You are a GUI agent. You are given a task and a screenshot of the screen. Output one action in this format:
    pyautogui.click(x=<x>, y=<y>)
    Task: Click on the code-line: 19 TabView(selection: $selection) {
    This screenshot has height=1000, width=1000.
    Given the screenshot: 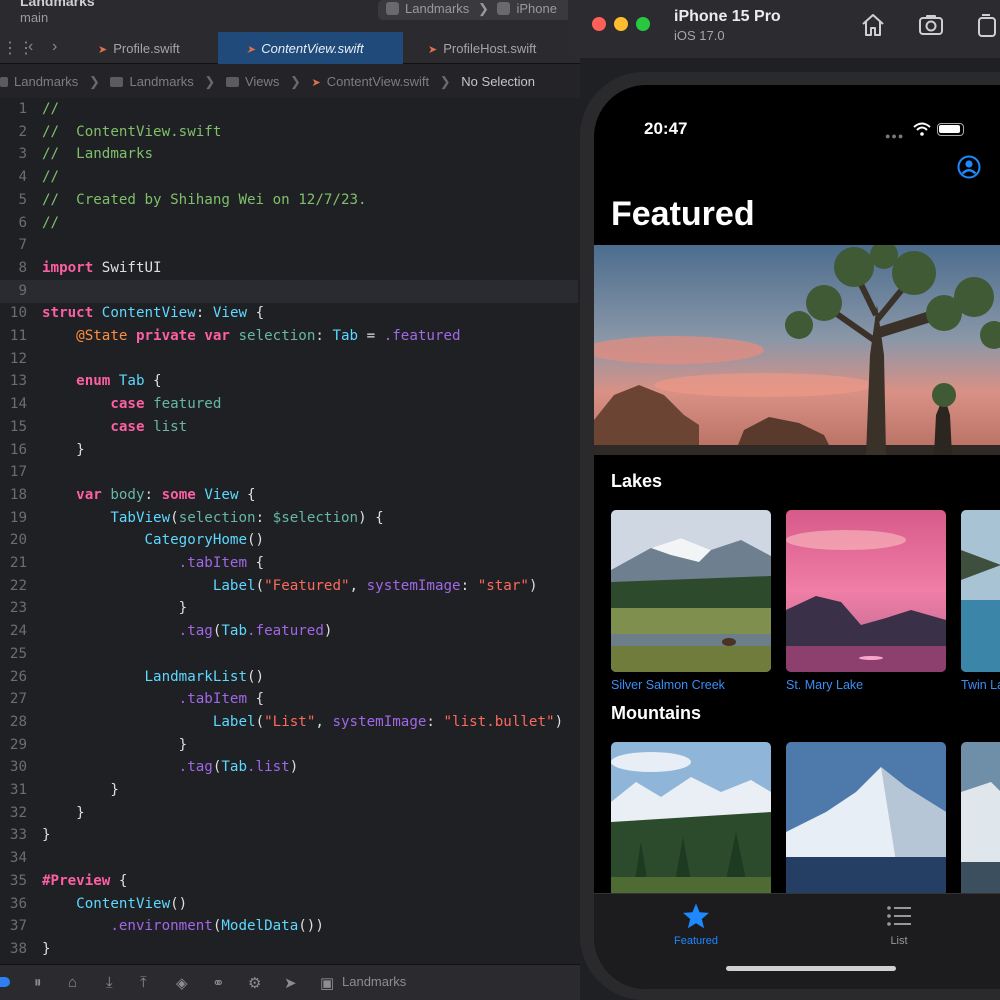 What is the action you would take?
    pyautogui.click(x=289, y=518)
    